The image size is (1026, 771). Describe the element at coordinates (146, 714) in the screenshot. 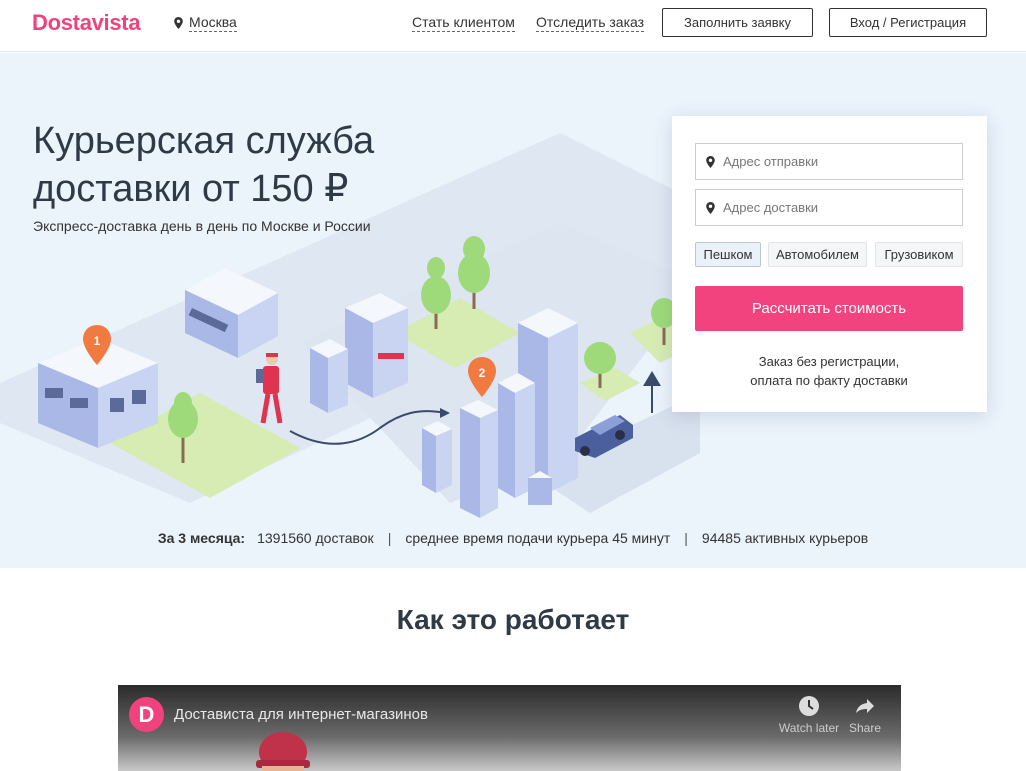

I see `channel-avatar: D` at that location.